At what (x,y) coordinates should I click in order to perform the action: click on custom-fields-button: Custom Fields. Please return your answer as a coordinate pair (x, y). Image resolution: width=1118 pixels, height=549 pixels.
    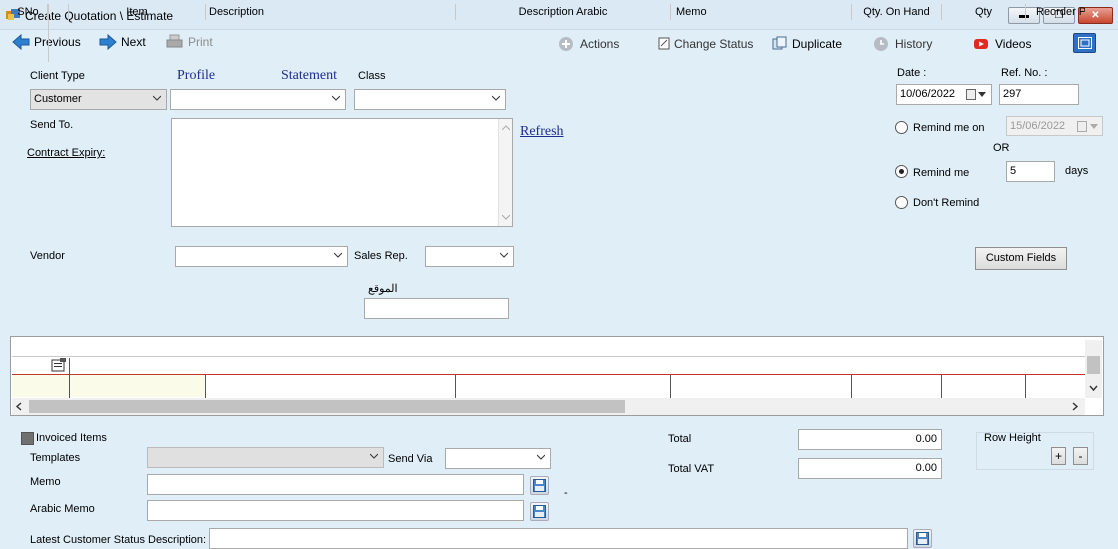
    Looking at the image, I should click on (1021, 258).